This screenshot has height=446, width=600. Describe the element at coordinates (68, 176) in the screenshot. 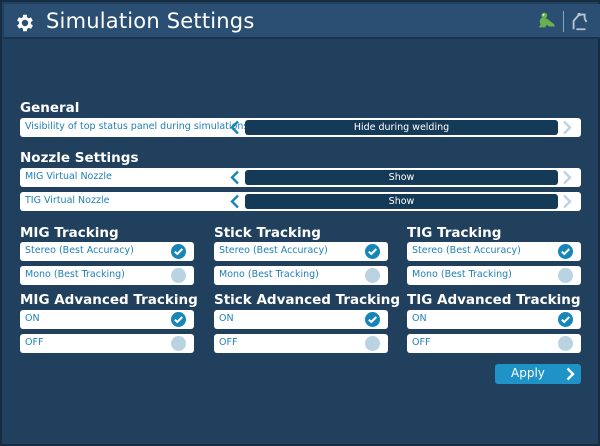

I see `setting-label: MIG Virtual Nozzle` at that location.